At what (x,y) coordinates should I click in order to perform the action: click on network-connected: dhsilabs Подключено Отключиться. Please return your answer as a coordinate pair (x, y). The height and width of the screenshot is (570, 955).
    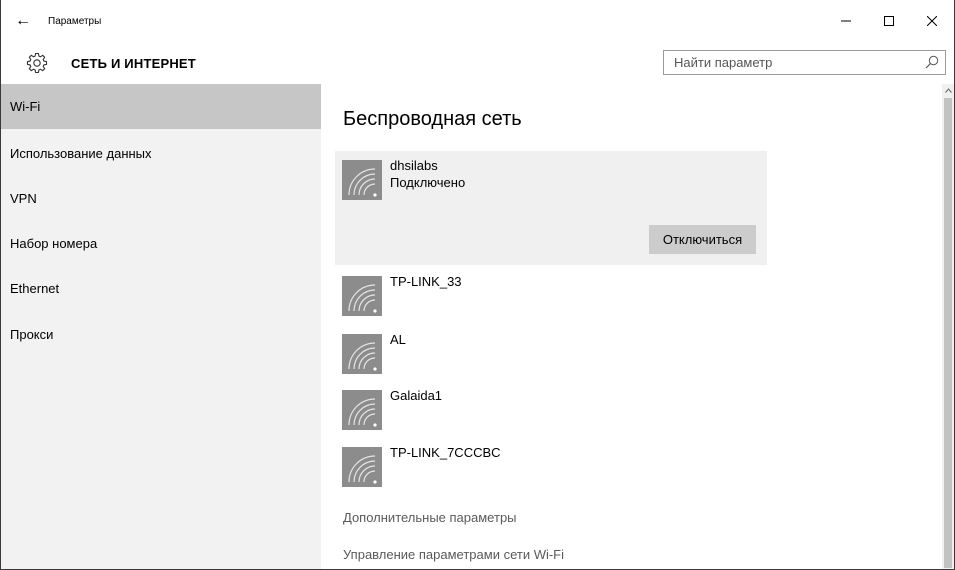
    Looking at the image, I should click on (551, 208).